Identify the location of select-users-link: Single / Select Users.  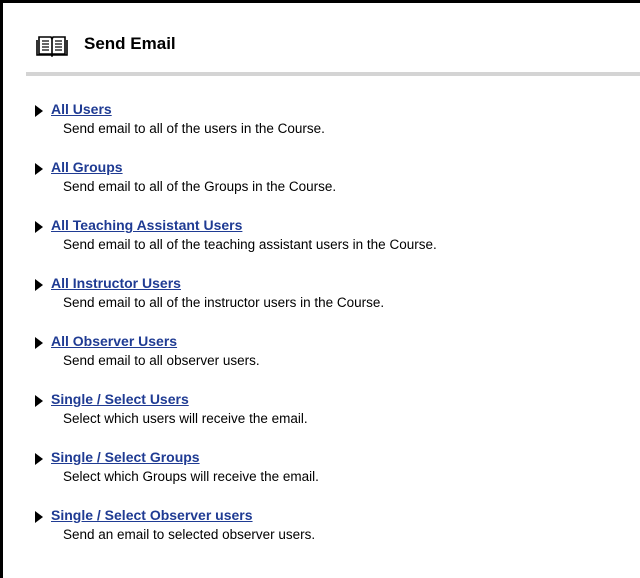
(120, 399).